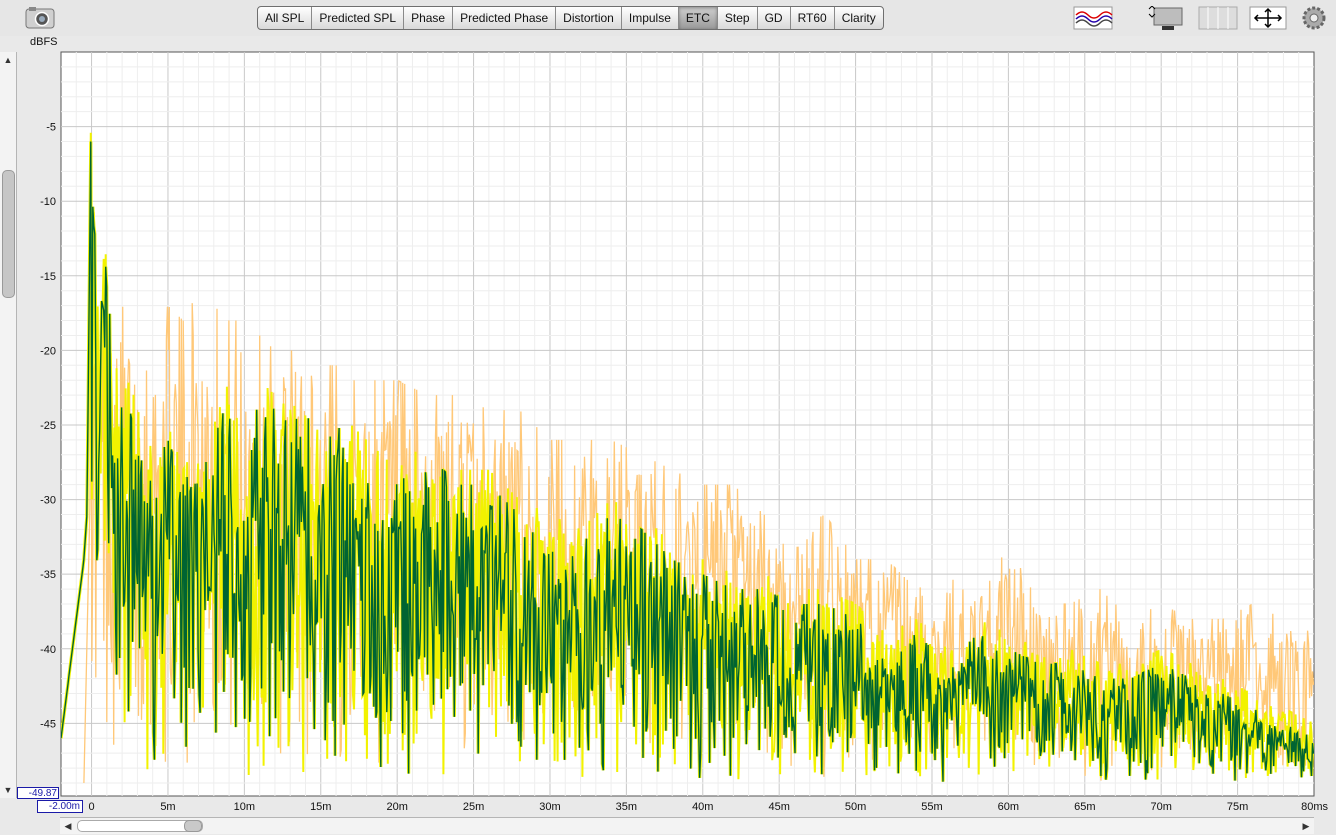  What do you see at coordinates (396, 807) in the screenshot?
I see `x-tick-label: 20m` at bounding box center [396, 807].